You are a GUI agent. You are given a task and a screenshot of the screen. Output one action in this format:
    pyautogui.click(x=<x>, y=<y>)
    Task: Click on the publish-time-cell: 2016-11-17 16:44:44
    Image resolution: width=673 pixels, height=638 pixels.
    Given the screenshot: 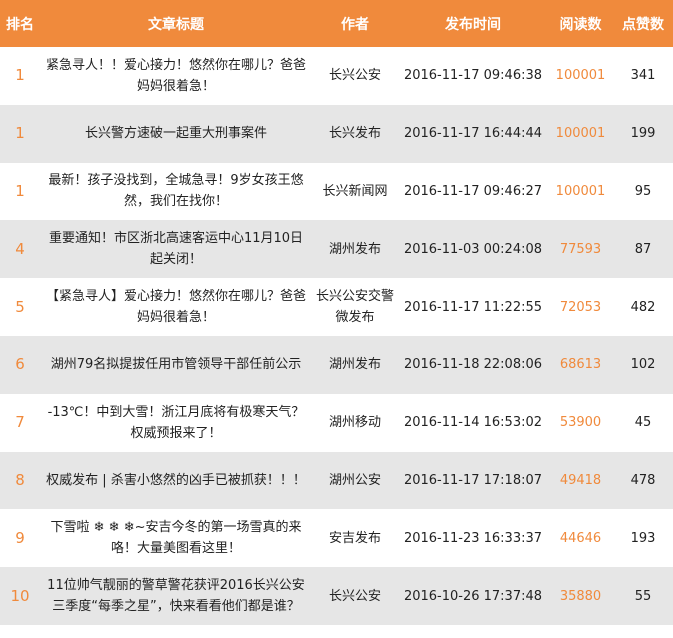 What is the action you would take?
    pyautogui.click(x=473, y=134)
    